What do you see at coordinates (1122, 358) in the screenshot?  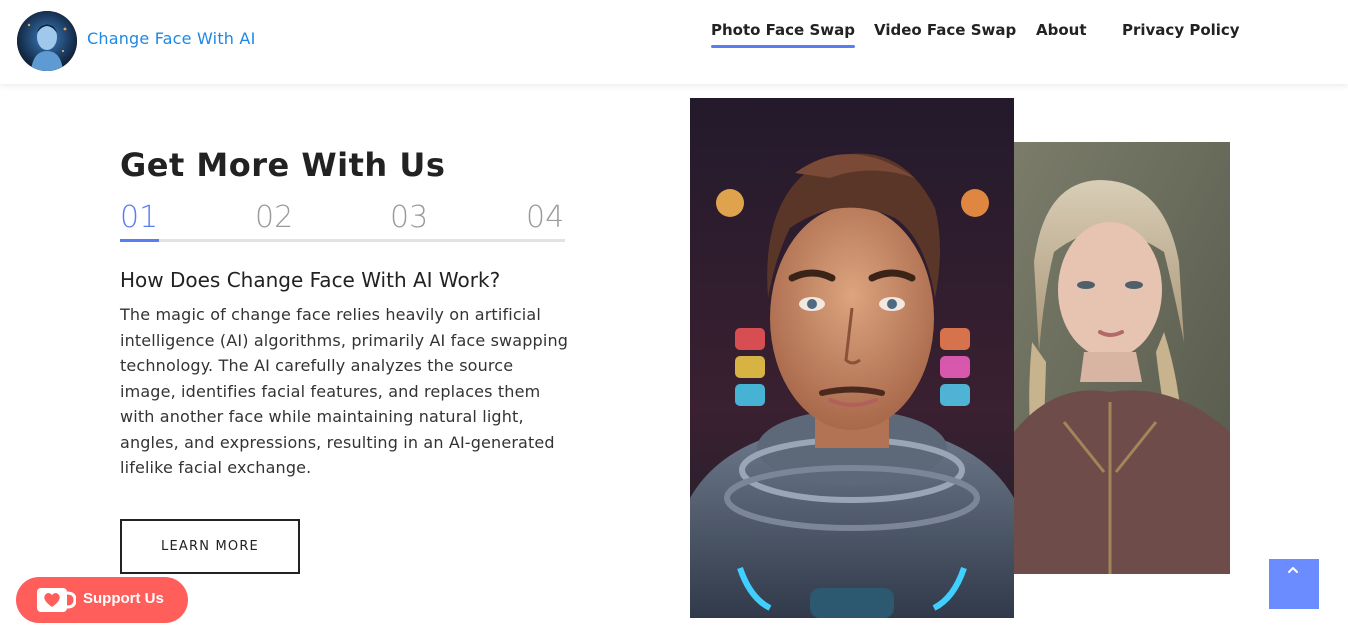 I see `woman-face-image` at bounding box center [1122, 358].